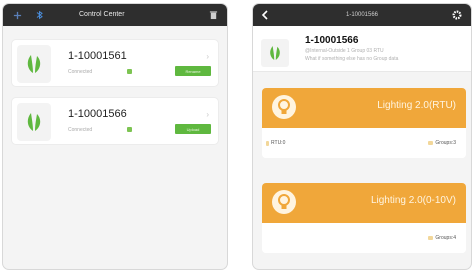  I want to click on list-item: 1-10001561 Connected › Rename, so click(115, 63).